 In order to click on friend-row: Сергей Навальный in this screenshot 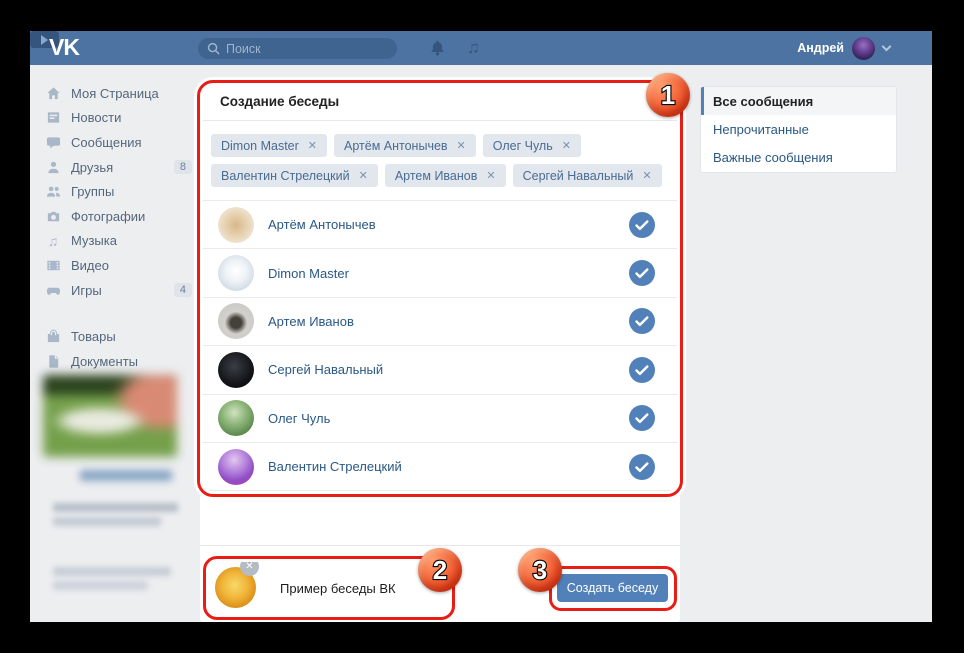, I will do `click(440, 370)`.